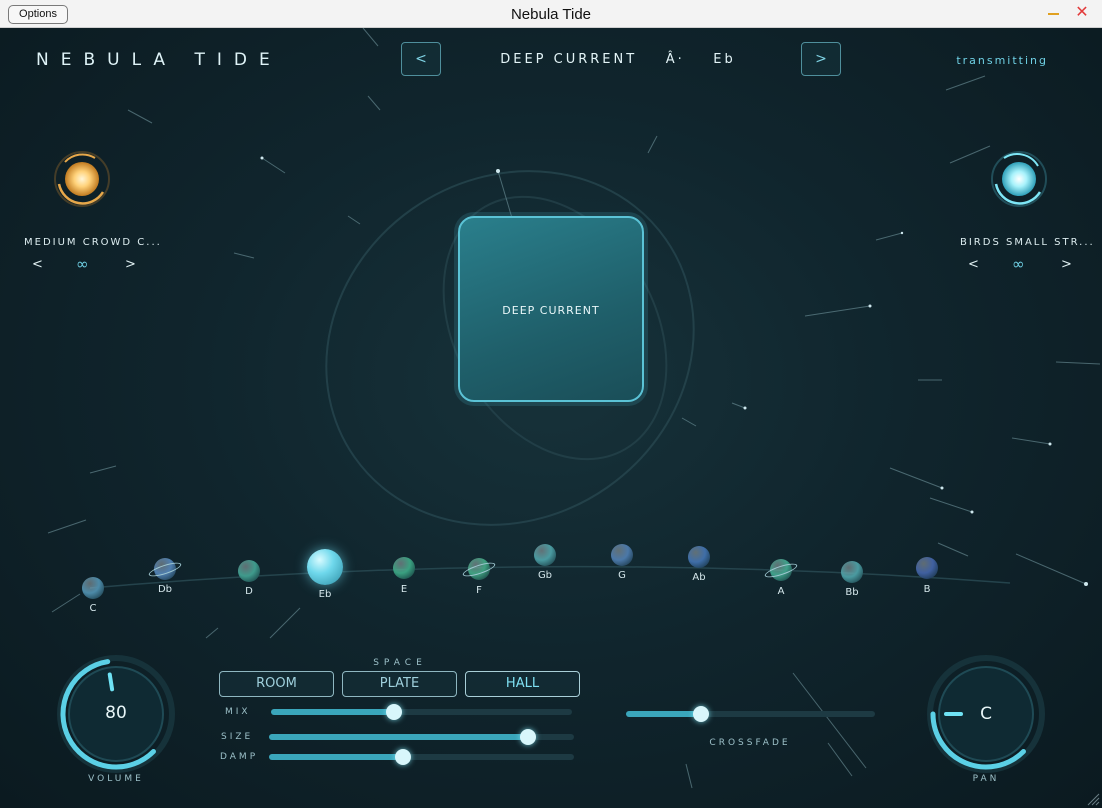 The image size is (1102, 808). I want to click on window-title: Nebula Tide, so click(551, 14).